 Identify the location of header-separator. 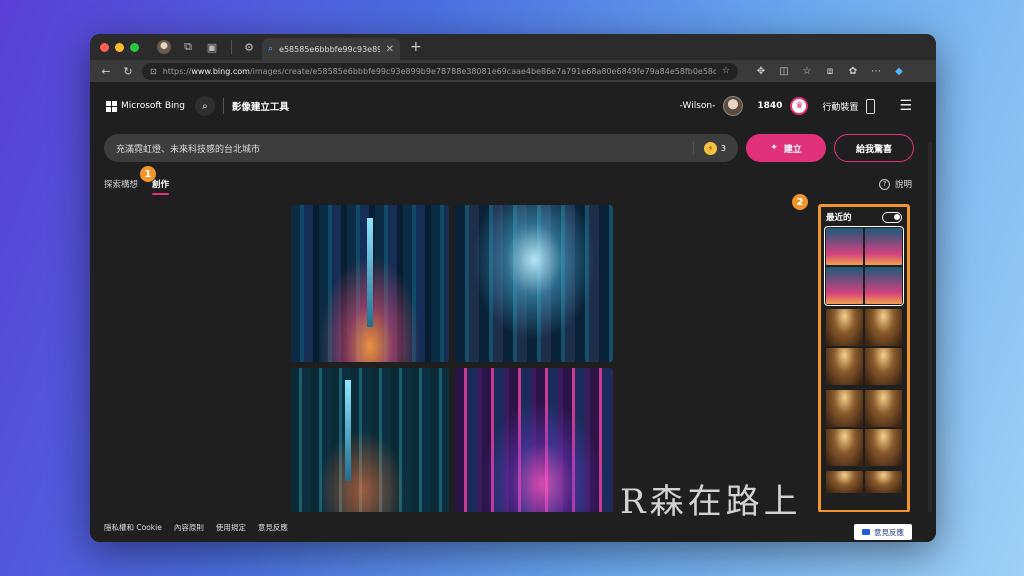
(223, 106).